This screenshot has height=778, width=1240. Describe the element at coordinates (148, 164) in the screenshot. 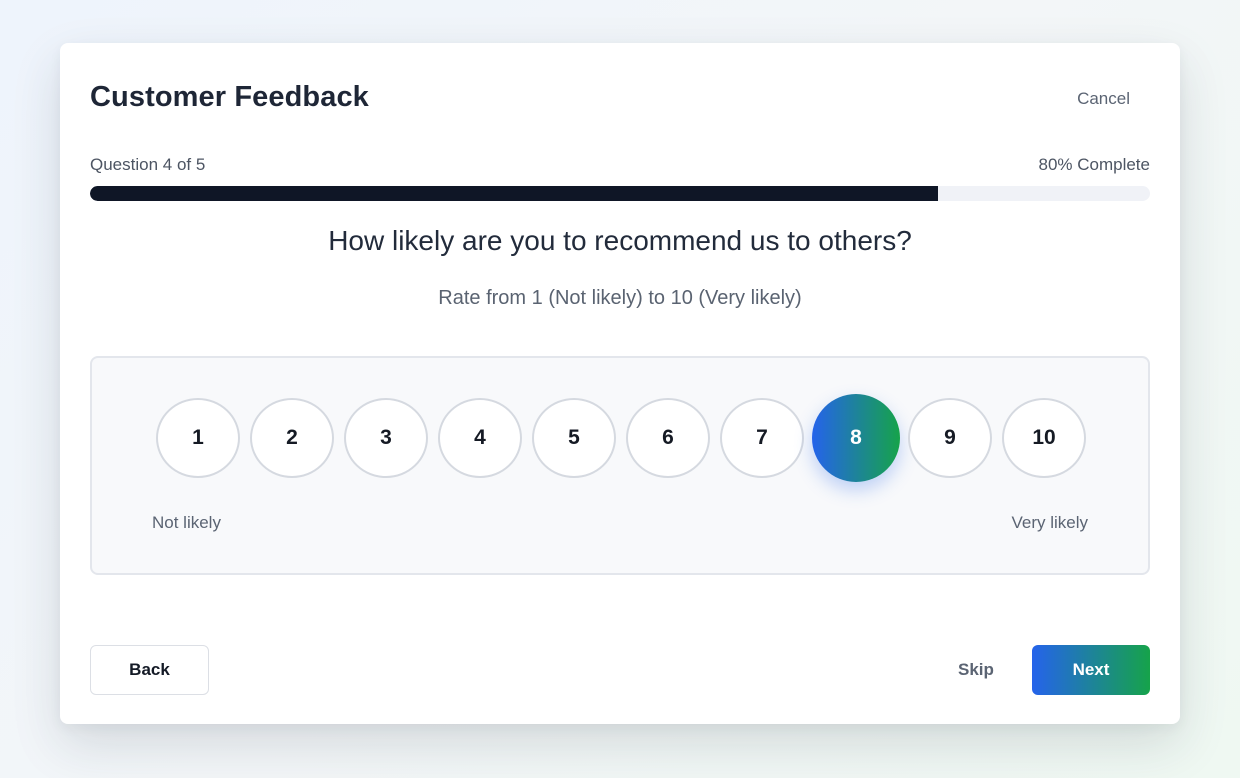

I see `progress-label: Question 4 of 5` at that location.